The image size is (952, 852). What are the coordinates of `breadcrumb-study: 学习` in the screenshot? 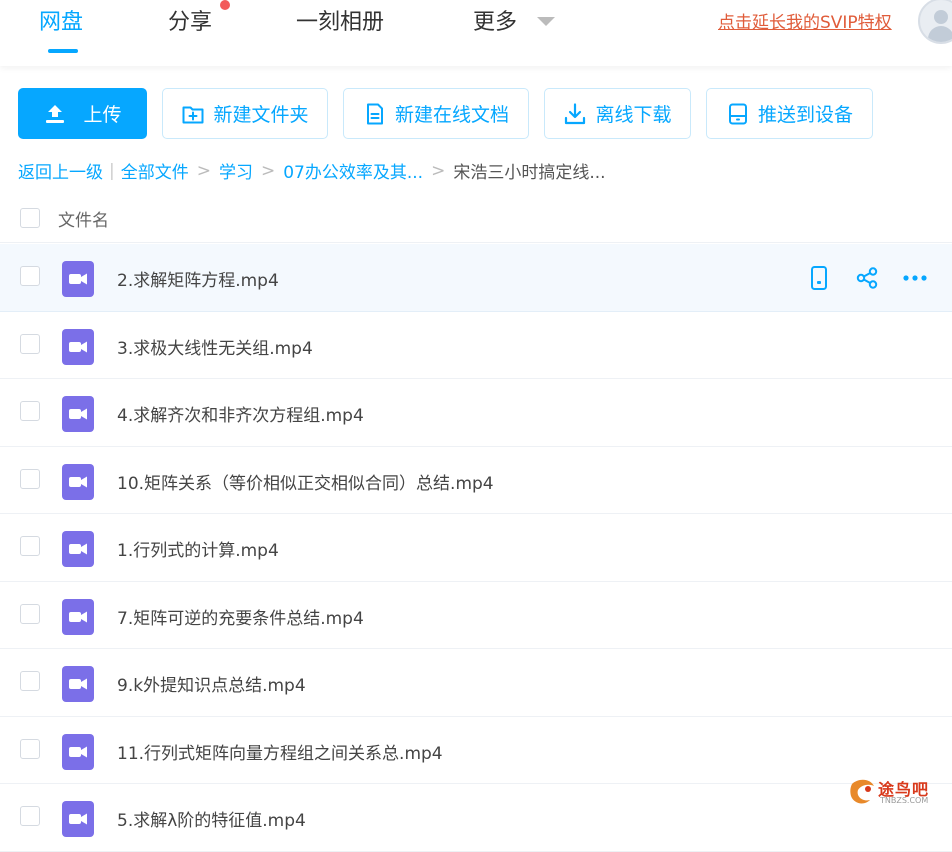 It's located at (236, 170).